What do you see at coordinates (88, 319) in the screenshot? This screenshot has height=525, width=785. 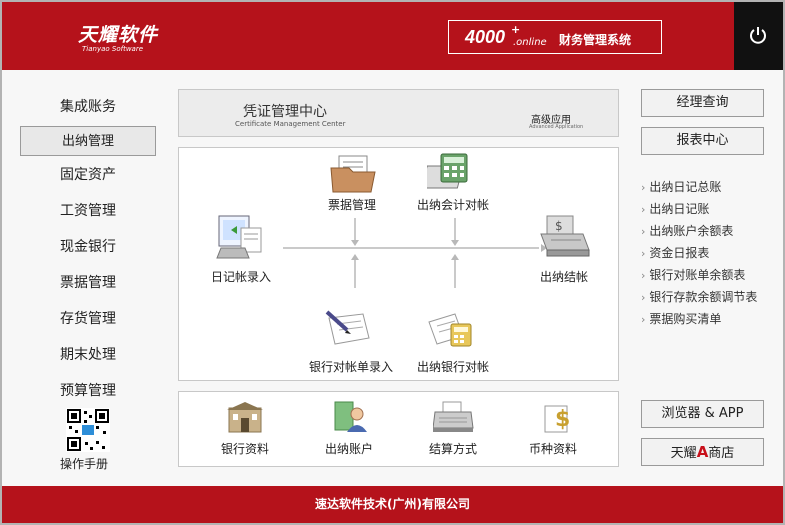 I see `nav-item-inventory: 存货管理` at bounding box center [88, 319].